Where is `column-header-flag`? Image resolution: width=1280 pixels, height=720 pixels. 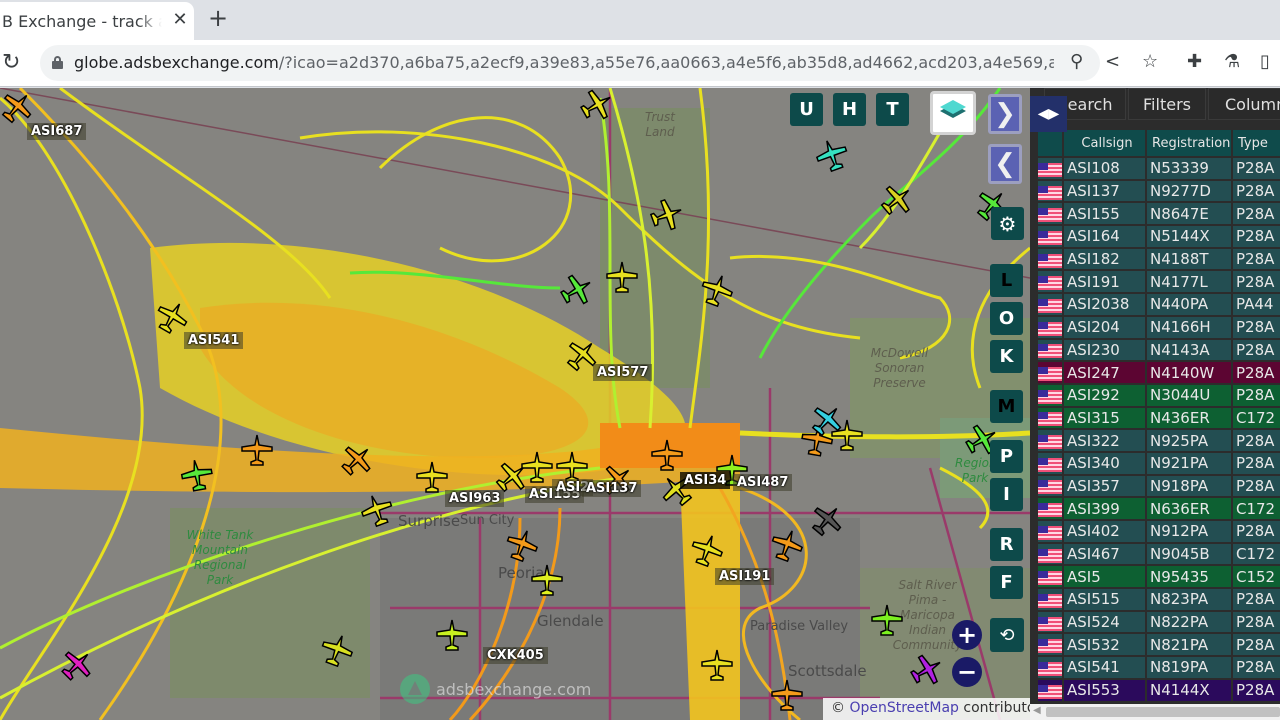
column-header-flag is located at coordinates (1050, 143).